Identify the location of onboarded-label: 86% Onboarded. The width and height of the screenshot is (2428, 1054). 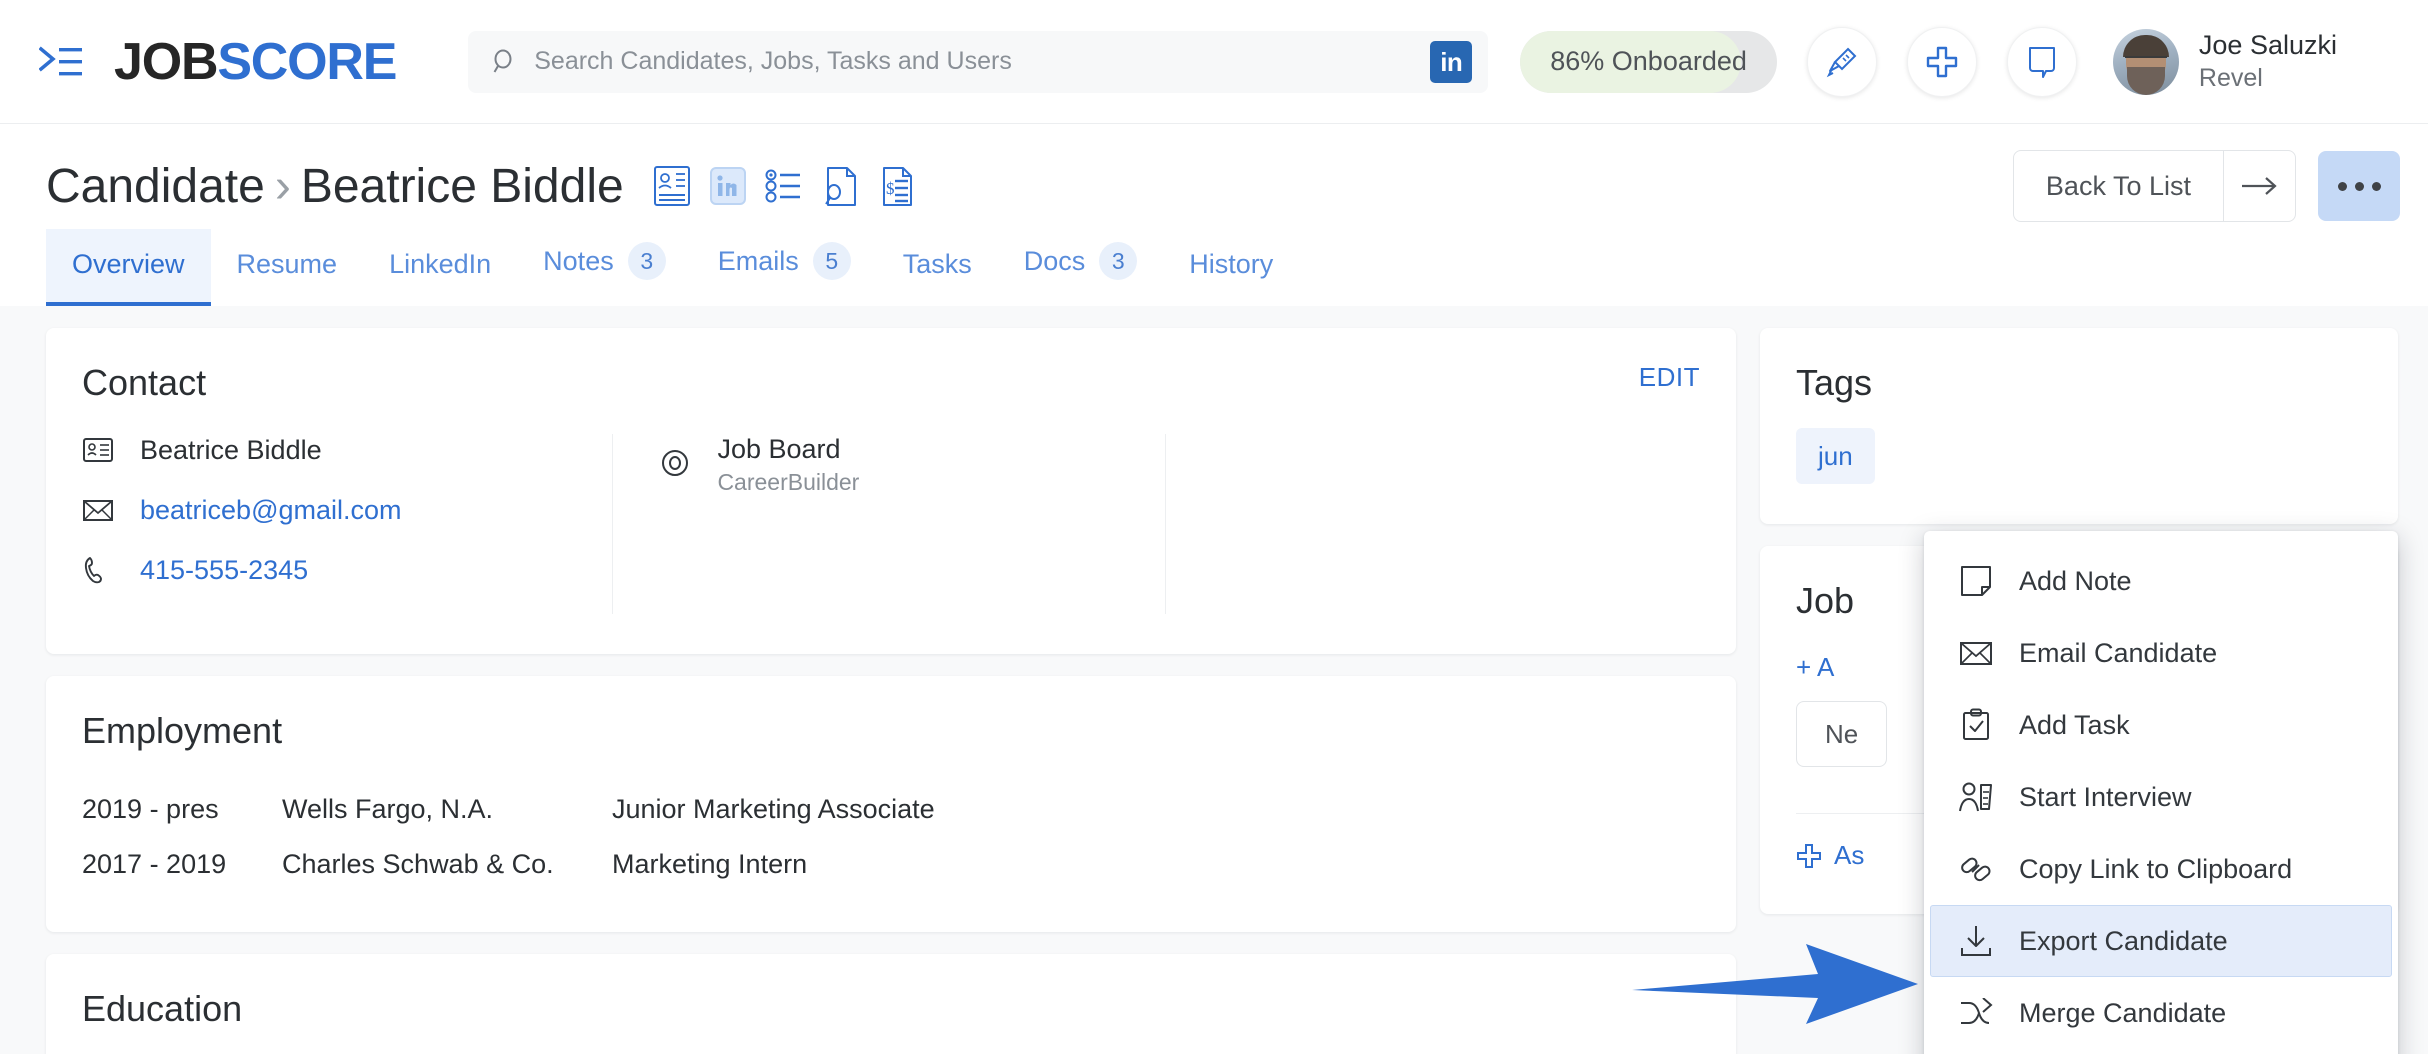
(1648, 61).